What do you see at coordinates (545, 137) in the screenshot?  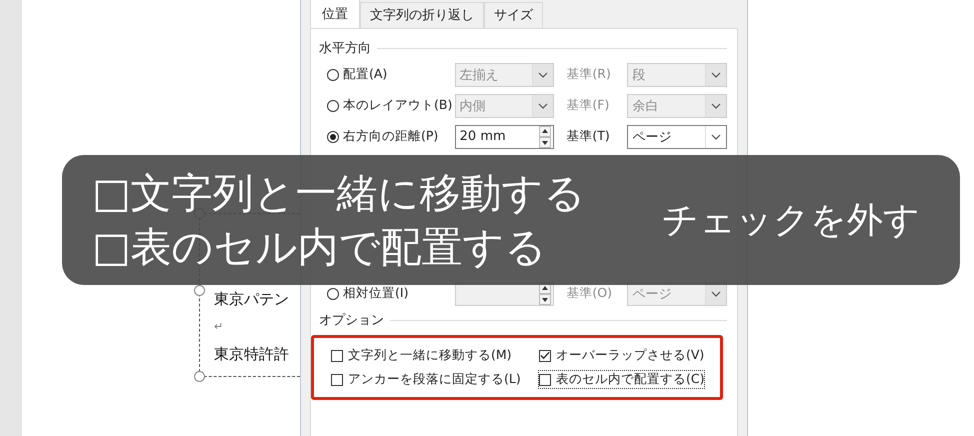 I see `spin-arrows-icon` at bounding box center [545, 137].